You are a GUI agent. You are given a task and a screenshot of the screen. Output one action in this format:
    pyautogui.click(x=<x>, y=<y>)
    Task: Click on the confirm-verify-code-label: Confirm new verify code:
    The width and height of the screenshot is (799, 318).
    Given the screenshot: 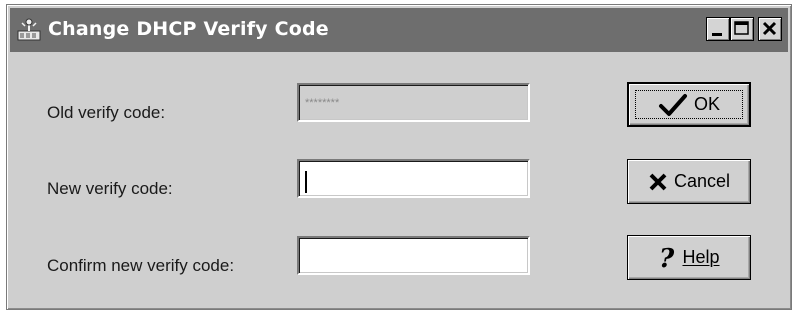 What is the action you would take?
    pyautogui.click(x=141, y=265)
    